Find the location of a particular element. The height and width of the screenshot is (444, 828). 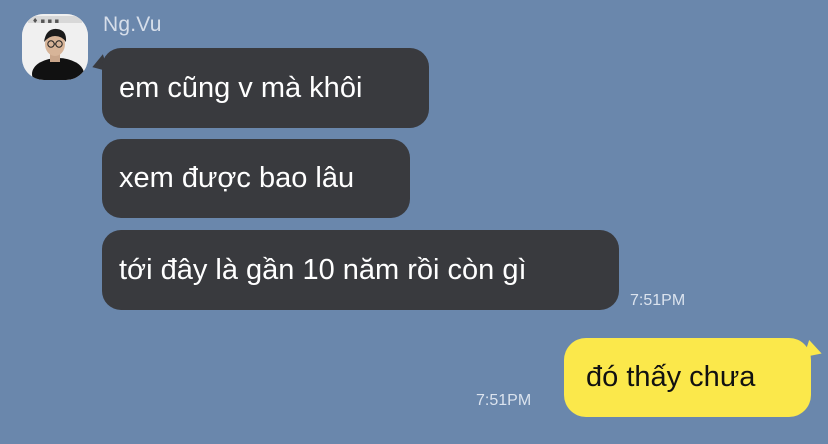

message-text: em cũng v mà khôi is located at coordinates (241, 87).